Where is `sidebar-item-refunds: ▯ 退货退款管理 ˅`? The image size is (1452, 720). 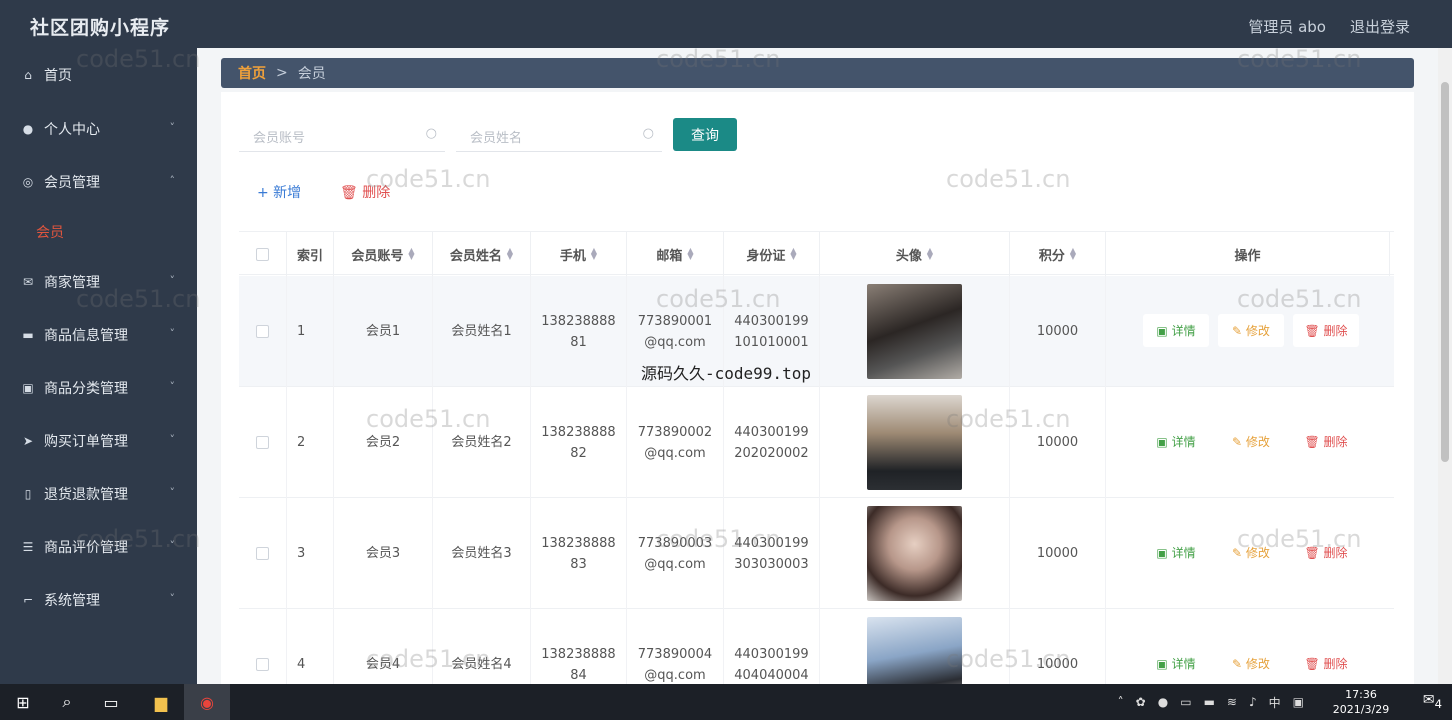 sidebar-item-refunds: ▯ 退货退款管理 ˅ is located at coordinates (98, 494).